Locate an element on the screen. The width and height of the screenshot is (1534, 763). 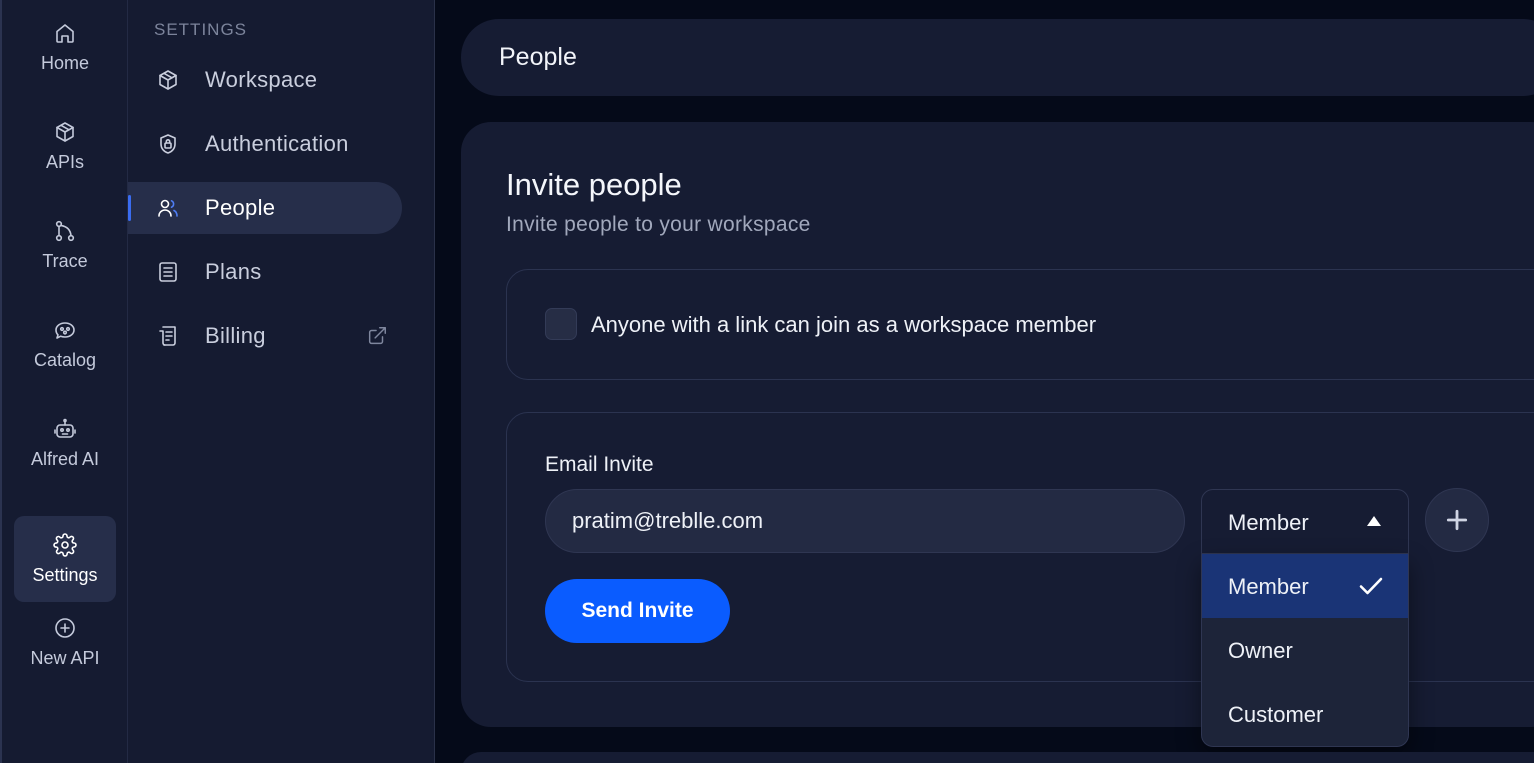
rail-item-apis: APIs is located at coordinates (65, 146).